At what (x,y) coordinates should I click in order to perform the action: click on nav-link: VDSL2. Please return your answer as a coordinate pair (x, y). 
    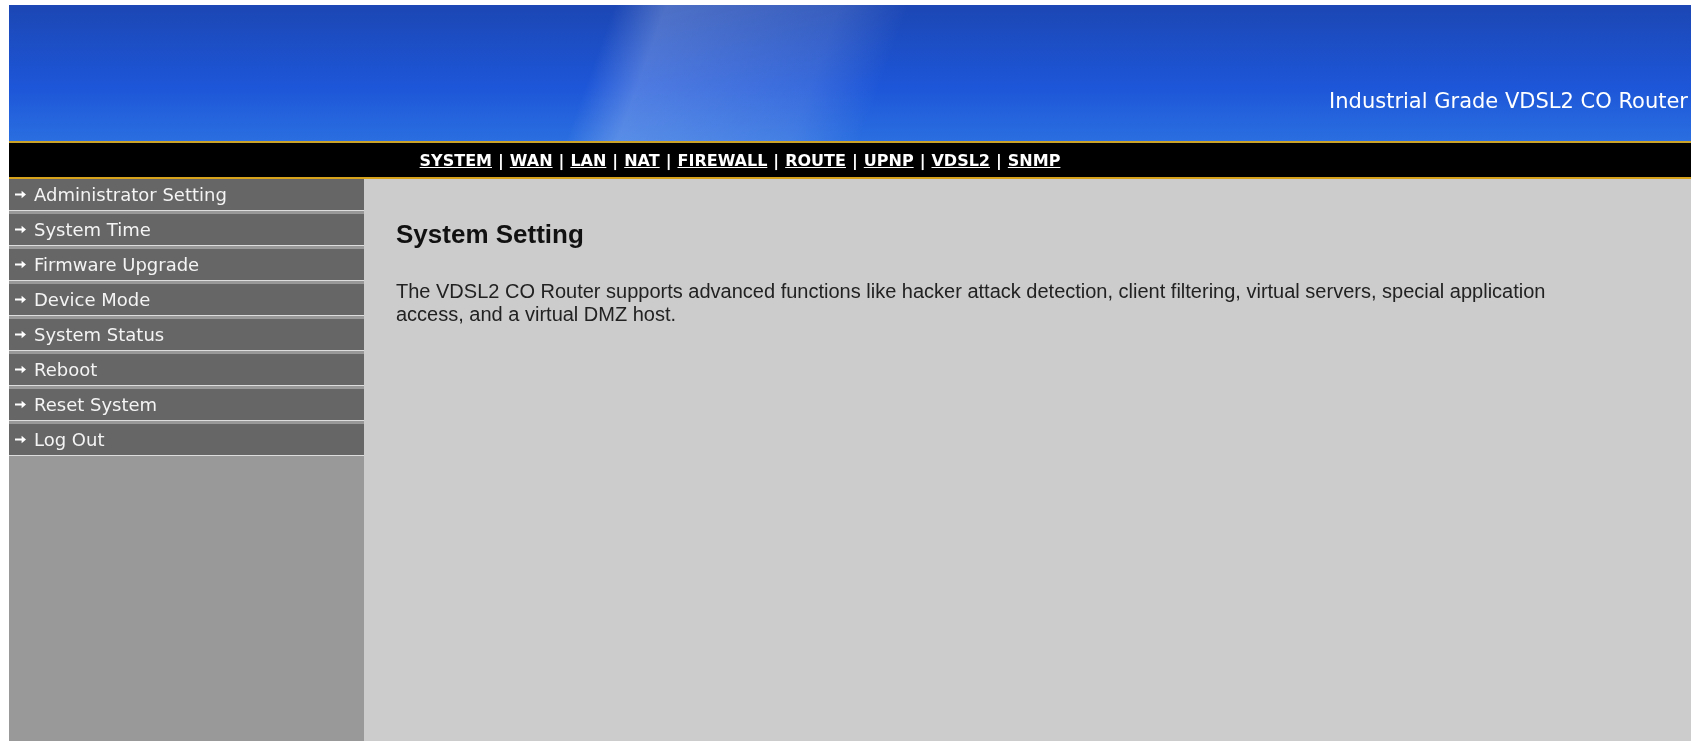
    Looking at the image, I should click on (960, 160).